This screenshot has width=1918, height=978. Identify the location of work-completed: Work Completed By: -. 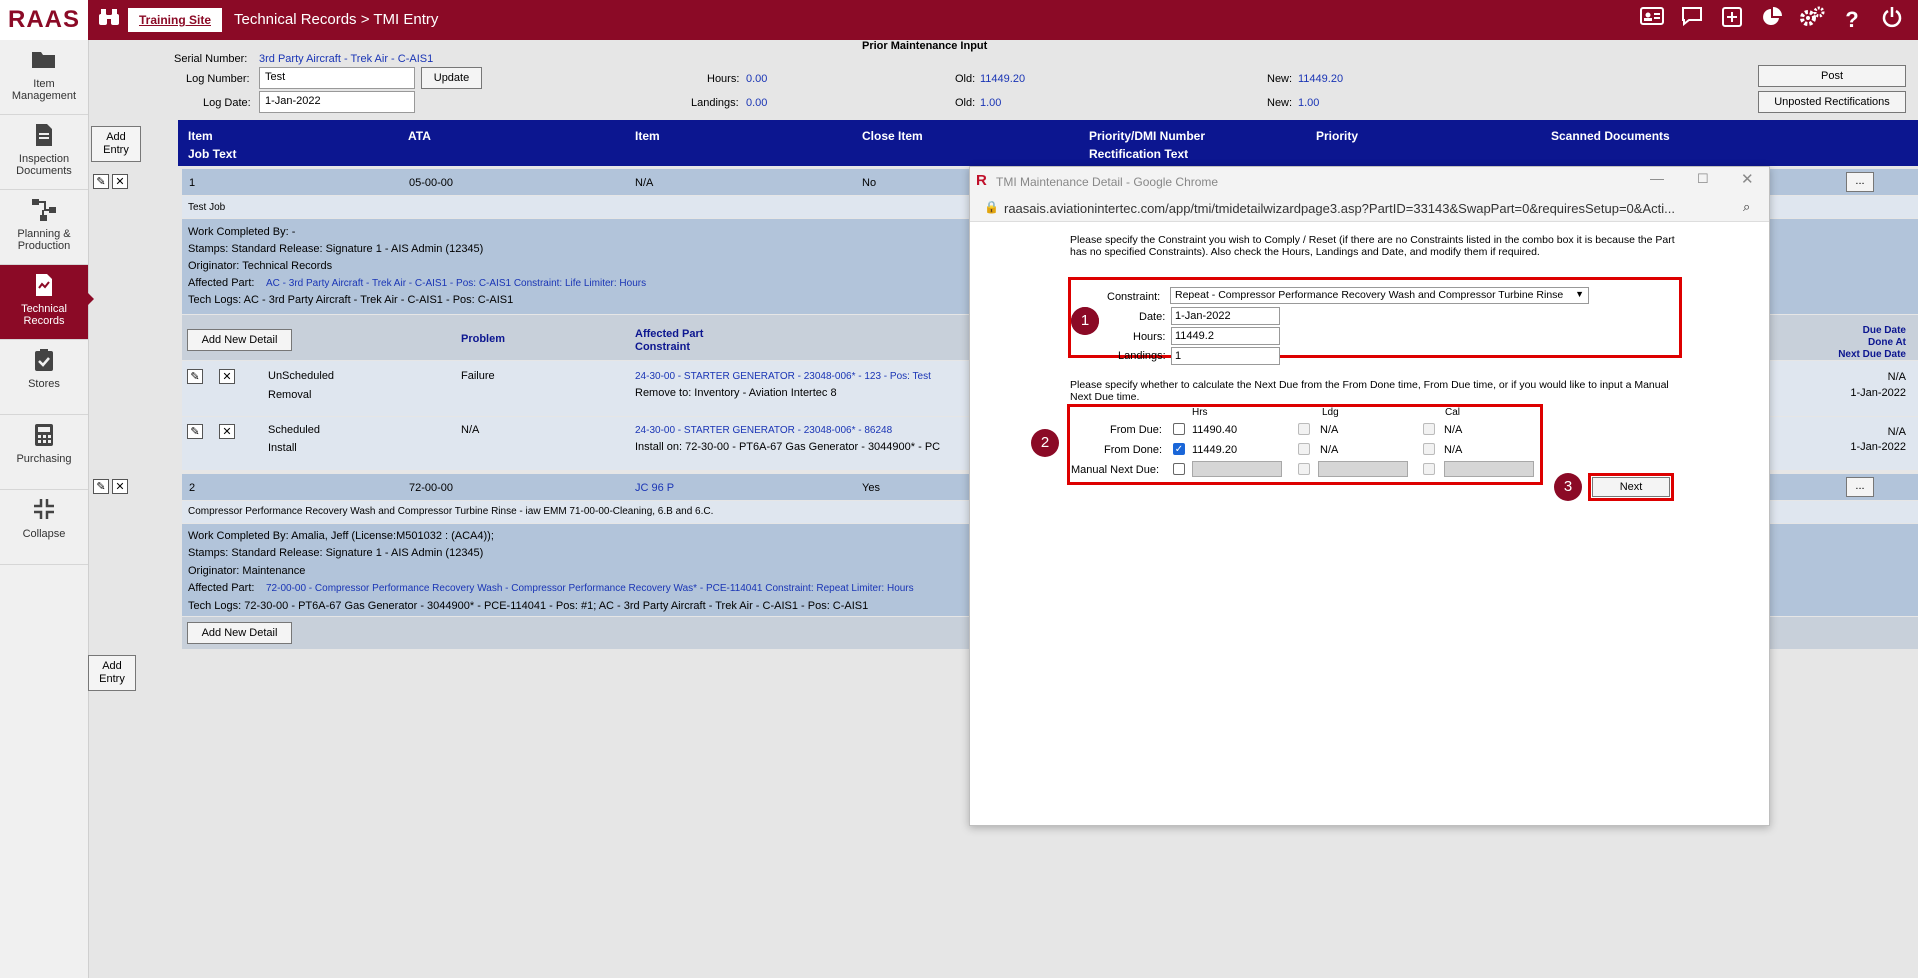
(242, 232).